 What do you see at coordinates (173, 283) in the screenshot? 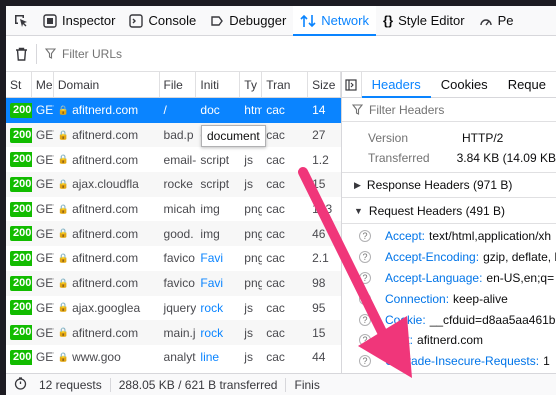
I see `table-row: 200GET🔒afitnerd.comfavicoFavipngcac98` at bounding box center [173, 283].